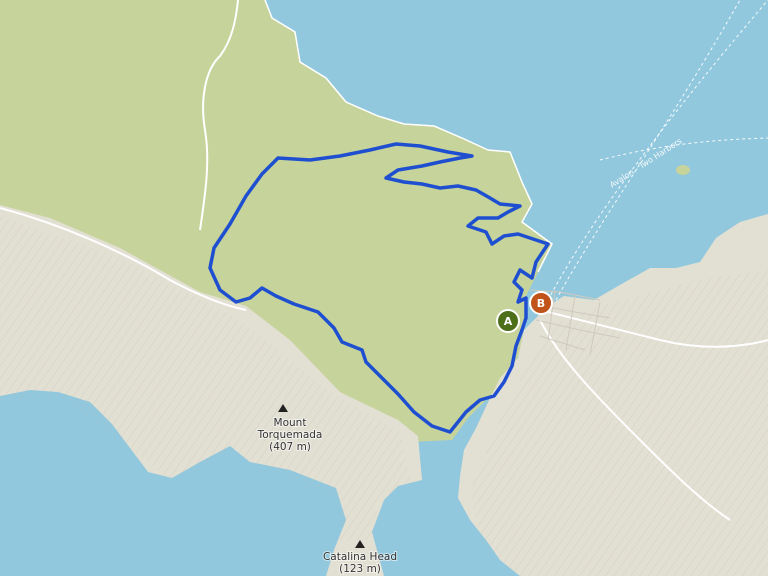 The width and height of the screenshot is (768, 576). I want to click on peak-elevation: (407 m), so click(290, 447).